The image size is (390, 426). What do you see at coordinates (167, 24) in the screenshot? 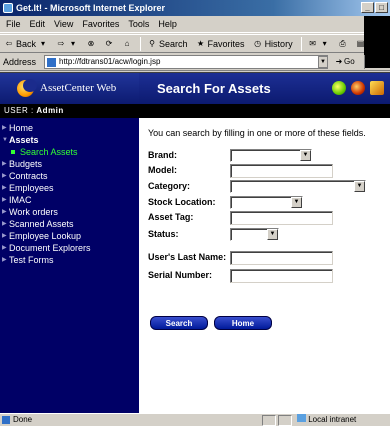
I see `menu-help: Help` at bounding box center [167, 24].